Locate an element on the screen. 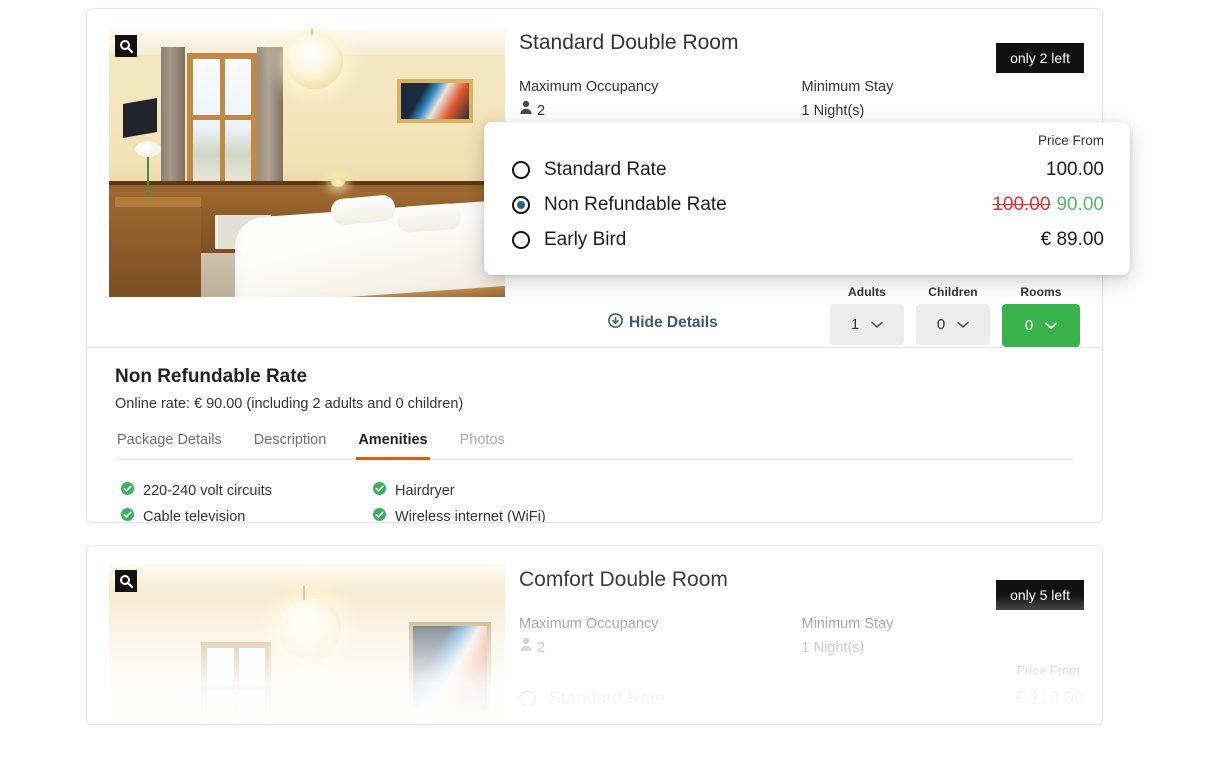 The height and width of the screenshot is (768, 1228). rate-options-preview: Price From Standard Rate € 110.00 is located at coordinates (801, 689).